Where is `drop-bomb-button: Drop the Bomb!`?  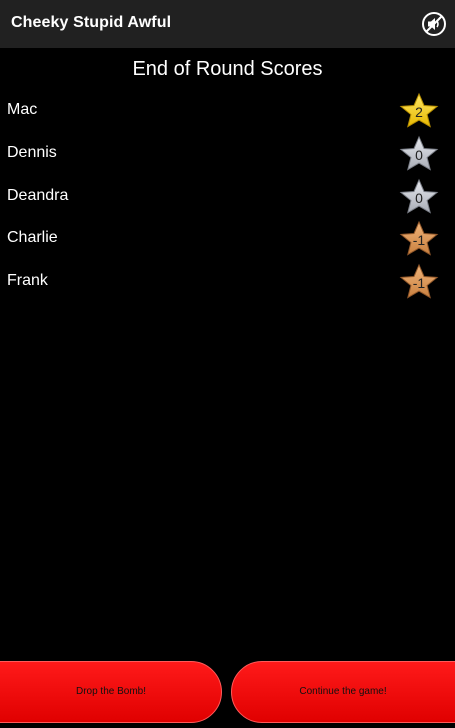 drop-bomb-button: Drop the Bomb! is located at coordinates (111, 692).